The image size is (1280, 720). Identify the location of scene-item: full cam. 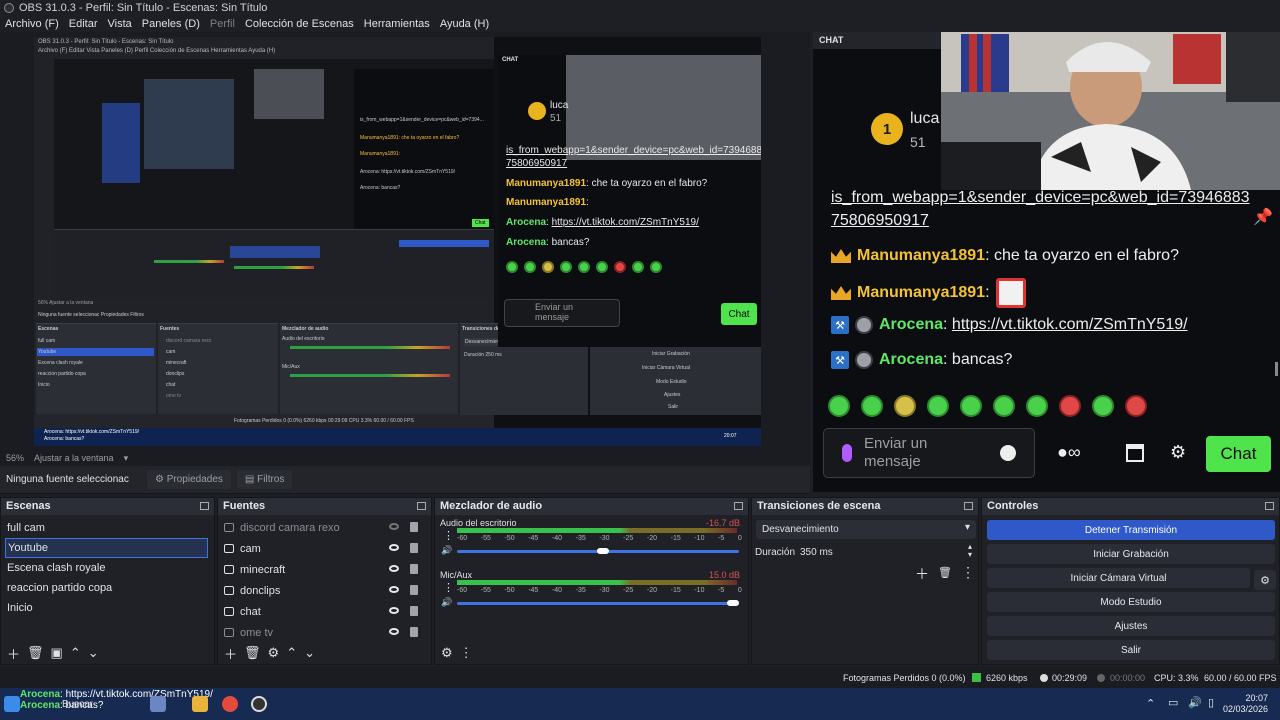
(107, 528).